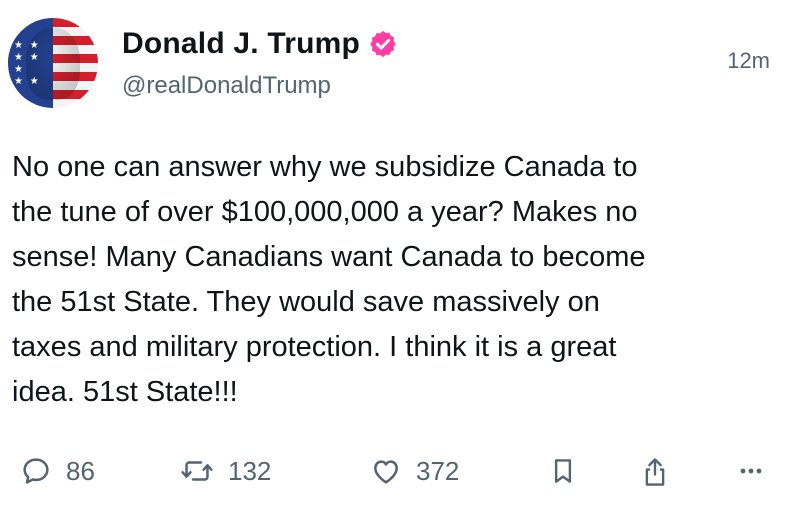  Describe the element at coordinates (438, 470) in the screenshot. I see `like-count: 372` at that location.